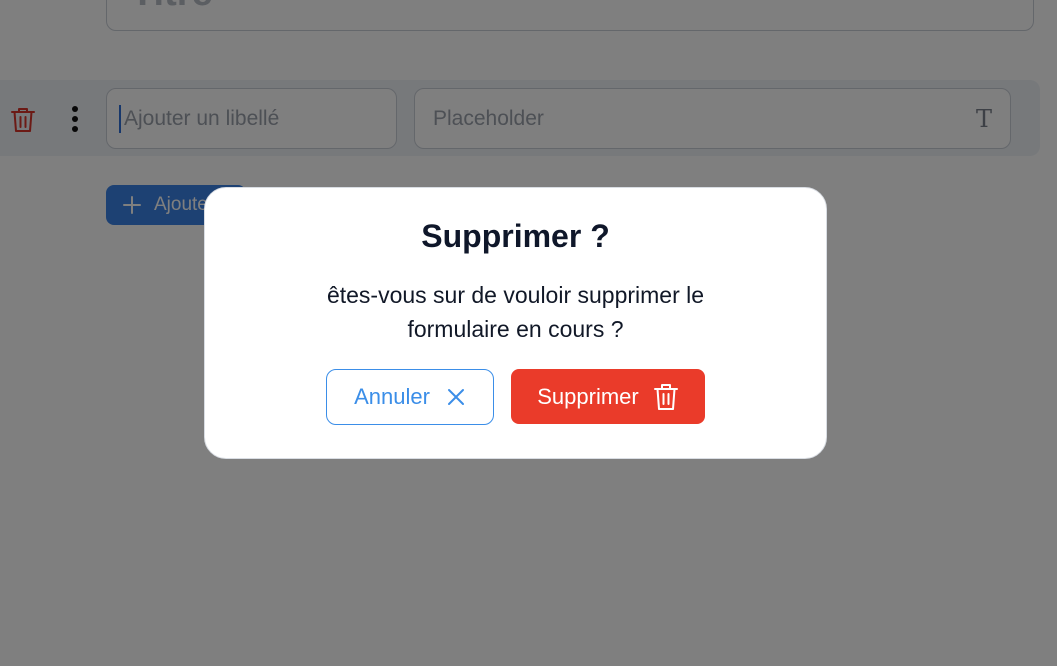 This screenshot has width=1057, height=666. I want to click on confirm-delete-label: Supprimer, so click(588, 396).